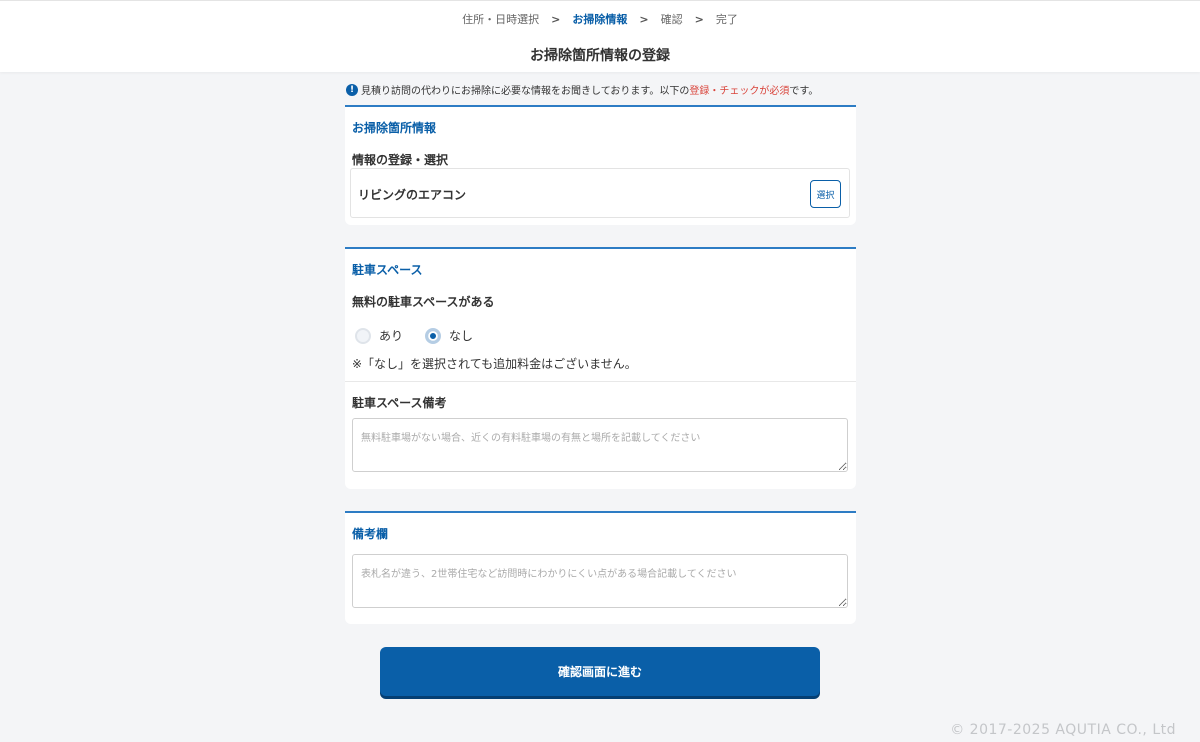 This screenshot has height=742, width=1200. What do you see at coordinates (394, 128) in the screenshot?
I see `cleaning-card-title: お掃除箇所情報` at bounding box center [394, 128].